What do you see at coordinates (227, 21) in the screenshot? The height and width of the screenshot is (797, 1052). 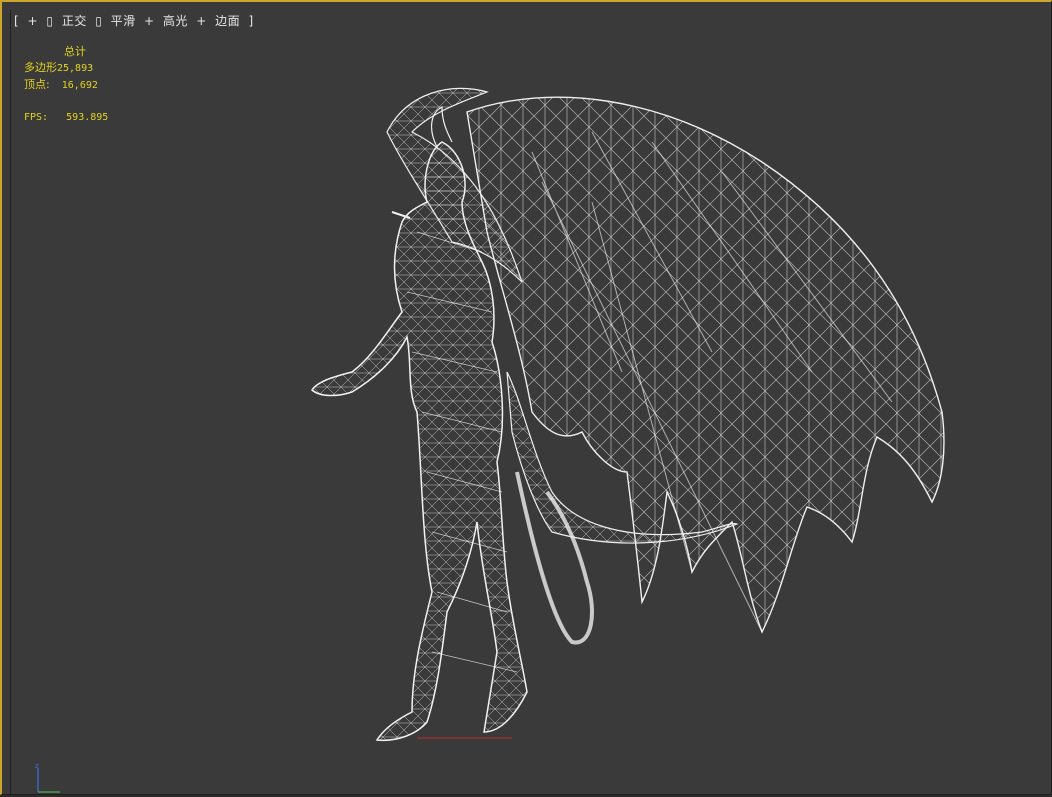 I see `viewport-edges-menu: 边面` at bounding box center [227, 21].